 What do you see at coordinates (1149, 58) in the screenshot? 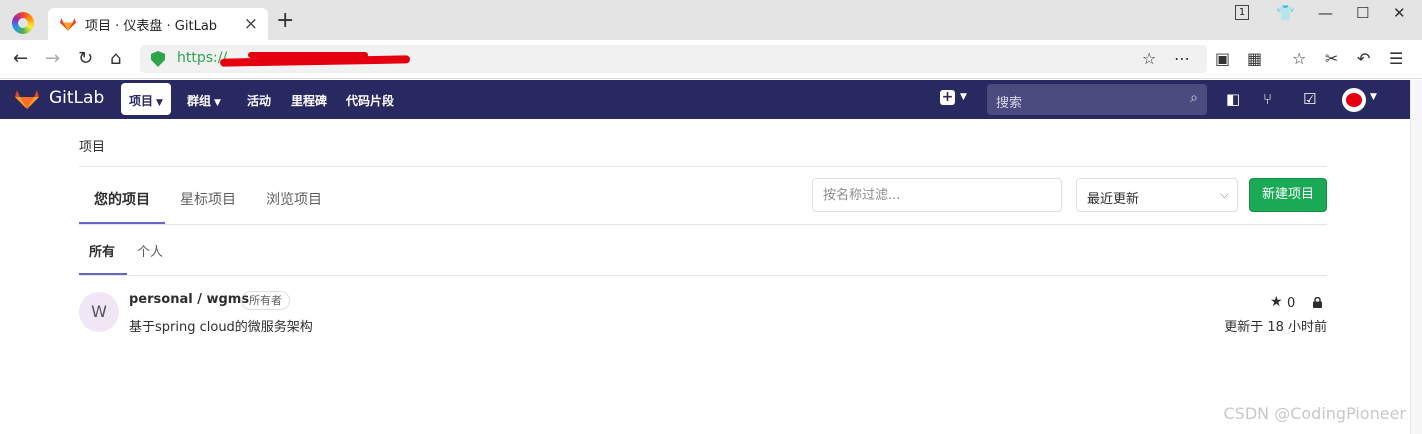
I see `star-bookmark-icon: ☆` at bounding box center [1149, 58].